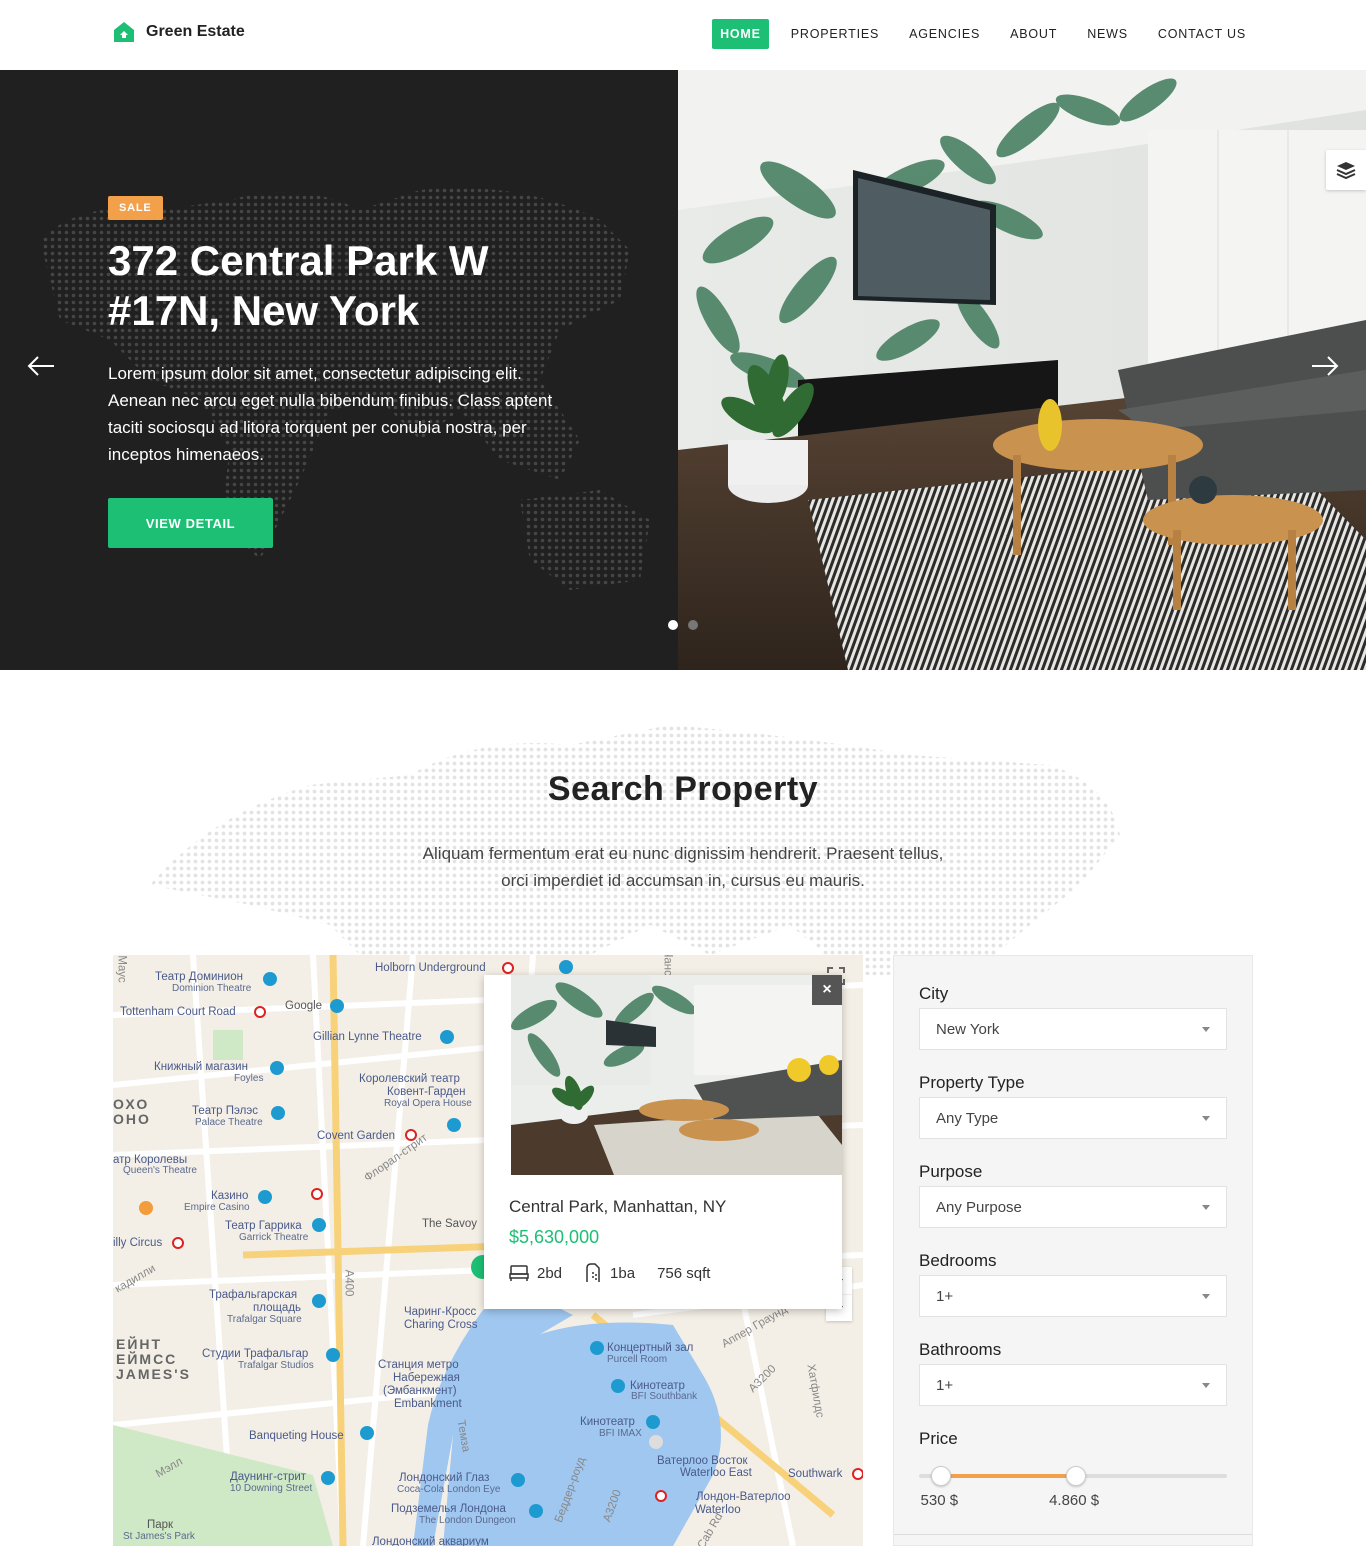  Describe the element at coordinates (229, 1122) in the screenshot. I see `map-label: Palace Theatre` at that location.